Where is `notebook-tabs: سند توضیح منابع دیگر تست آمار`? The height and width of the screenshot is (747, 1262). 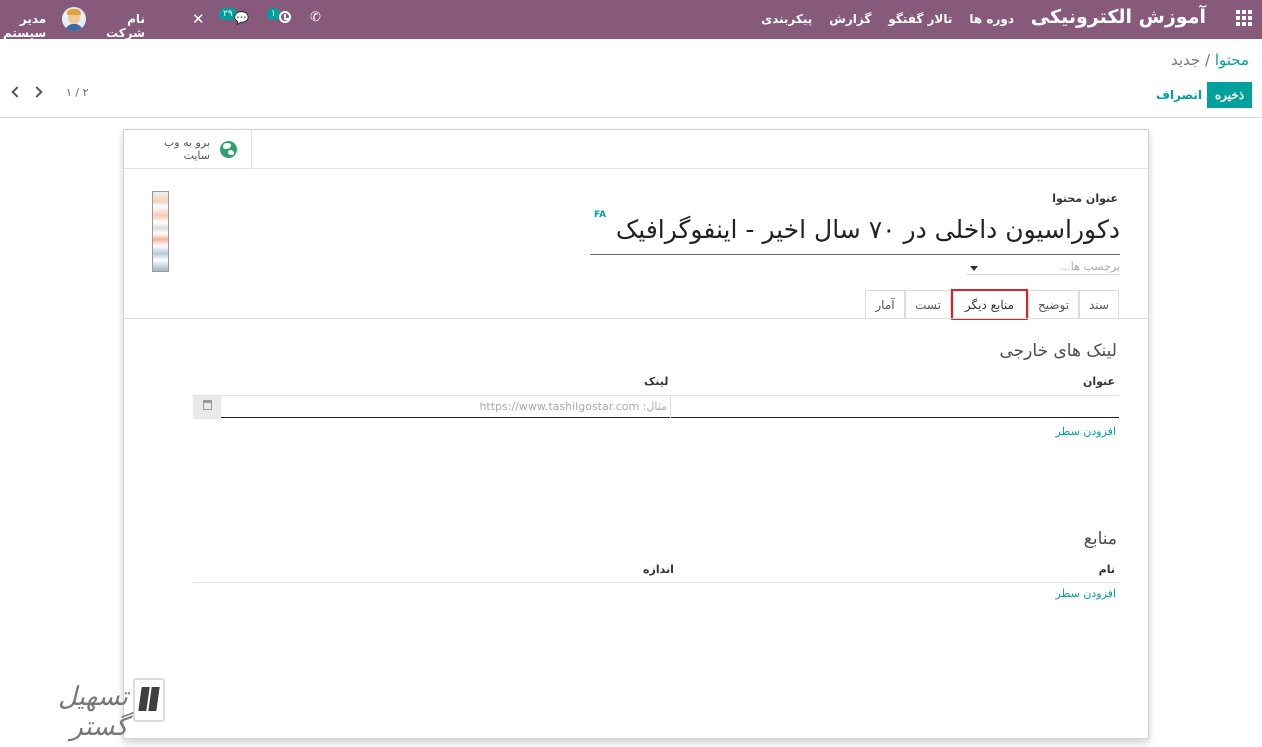 notebook-tabs: سند توضیح منابع دیگر تست آمار is located at coordinates (992, 304).